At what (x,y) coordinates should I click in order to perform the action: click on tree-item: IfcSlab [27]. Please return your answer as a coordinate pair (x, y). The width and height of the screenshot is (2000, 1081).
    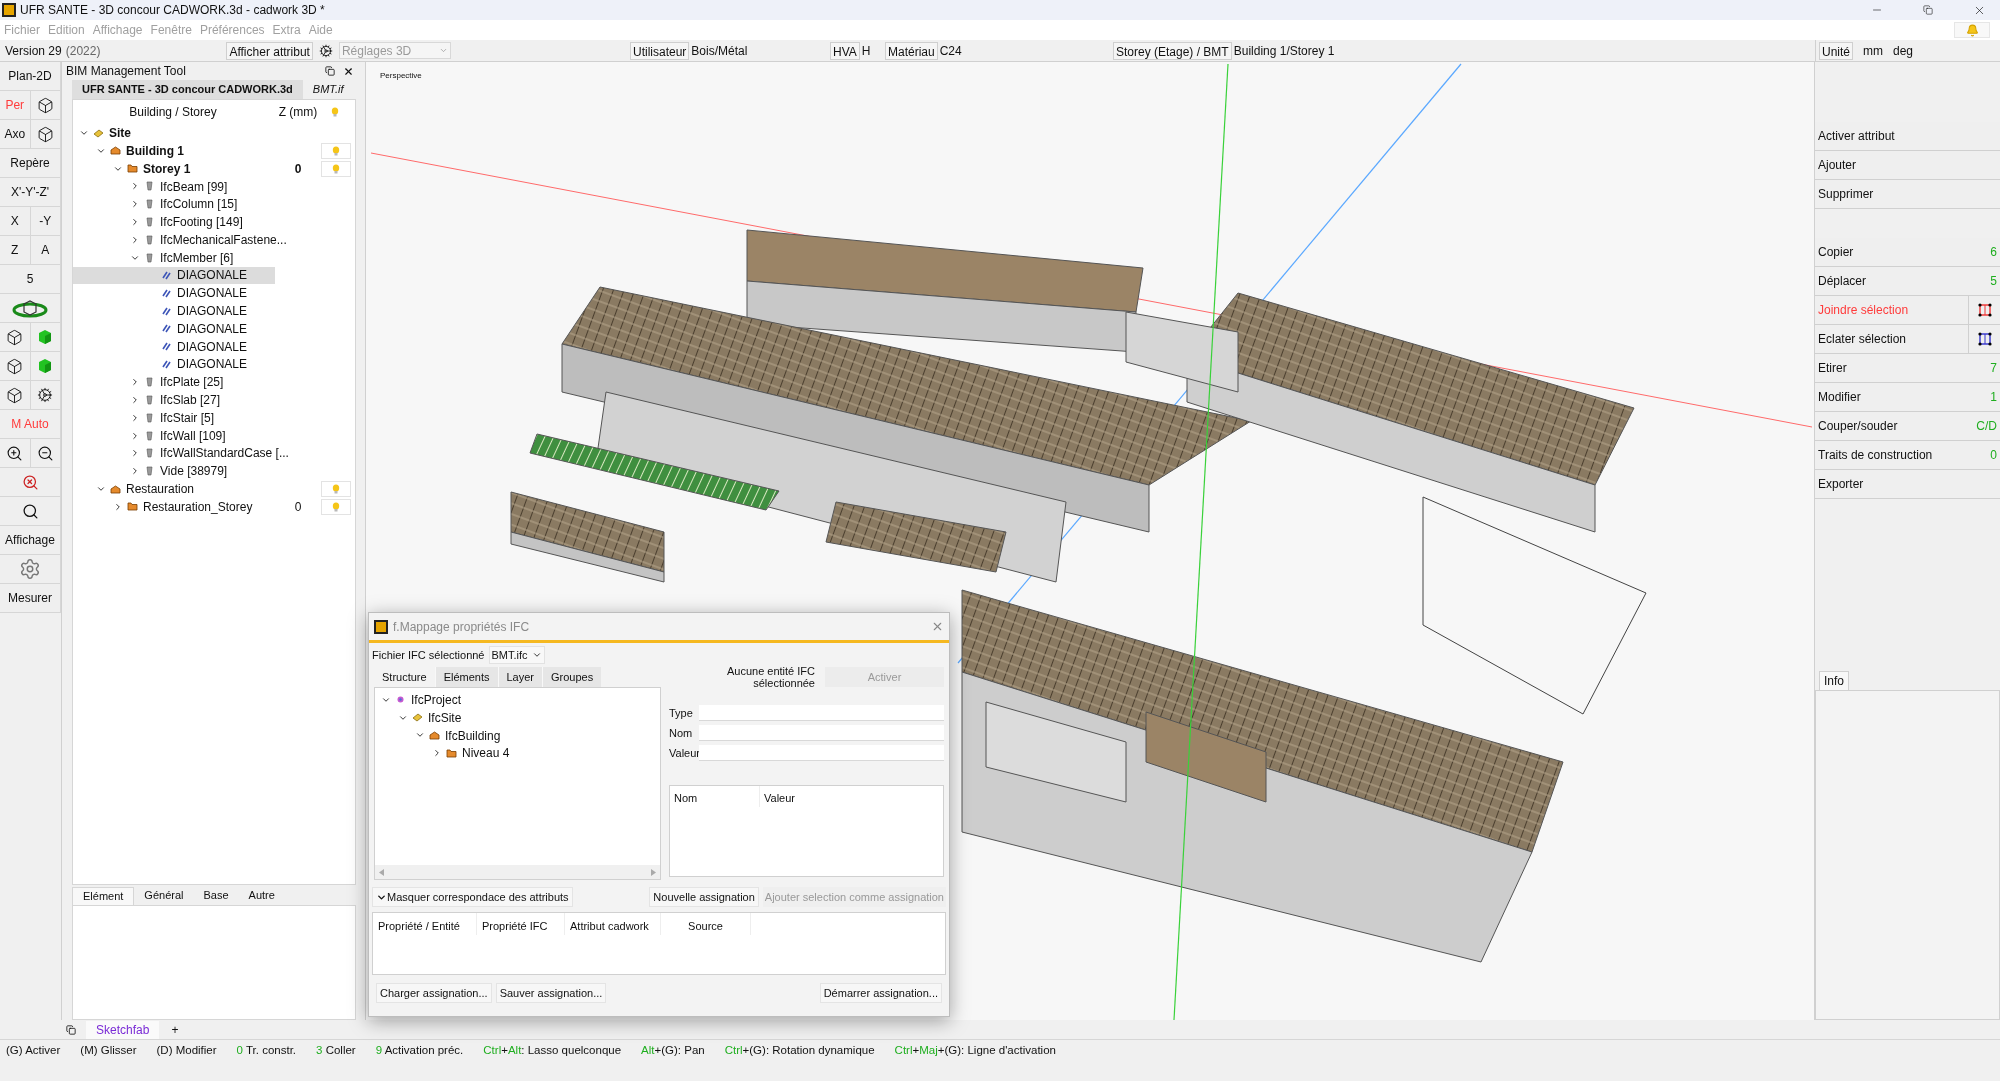
    Looking at the image, I should click on (174, 400).